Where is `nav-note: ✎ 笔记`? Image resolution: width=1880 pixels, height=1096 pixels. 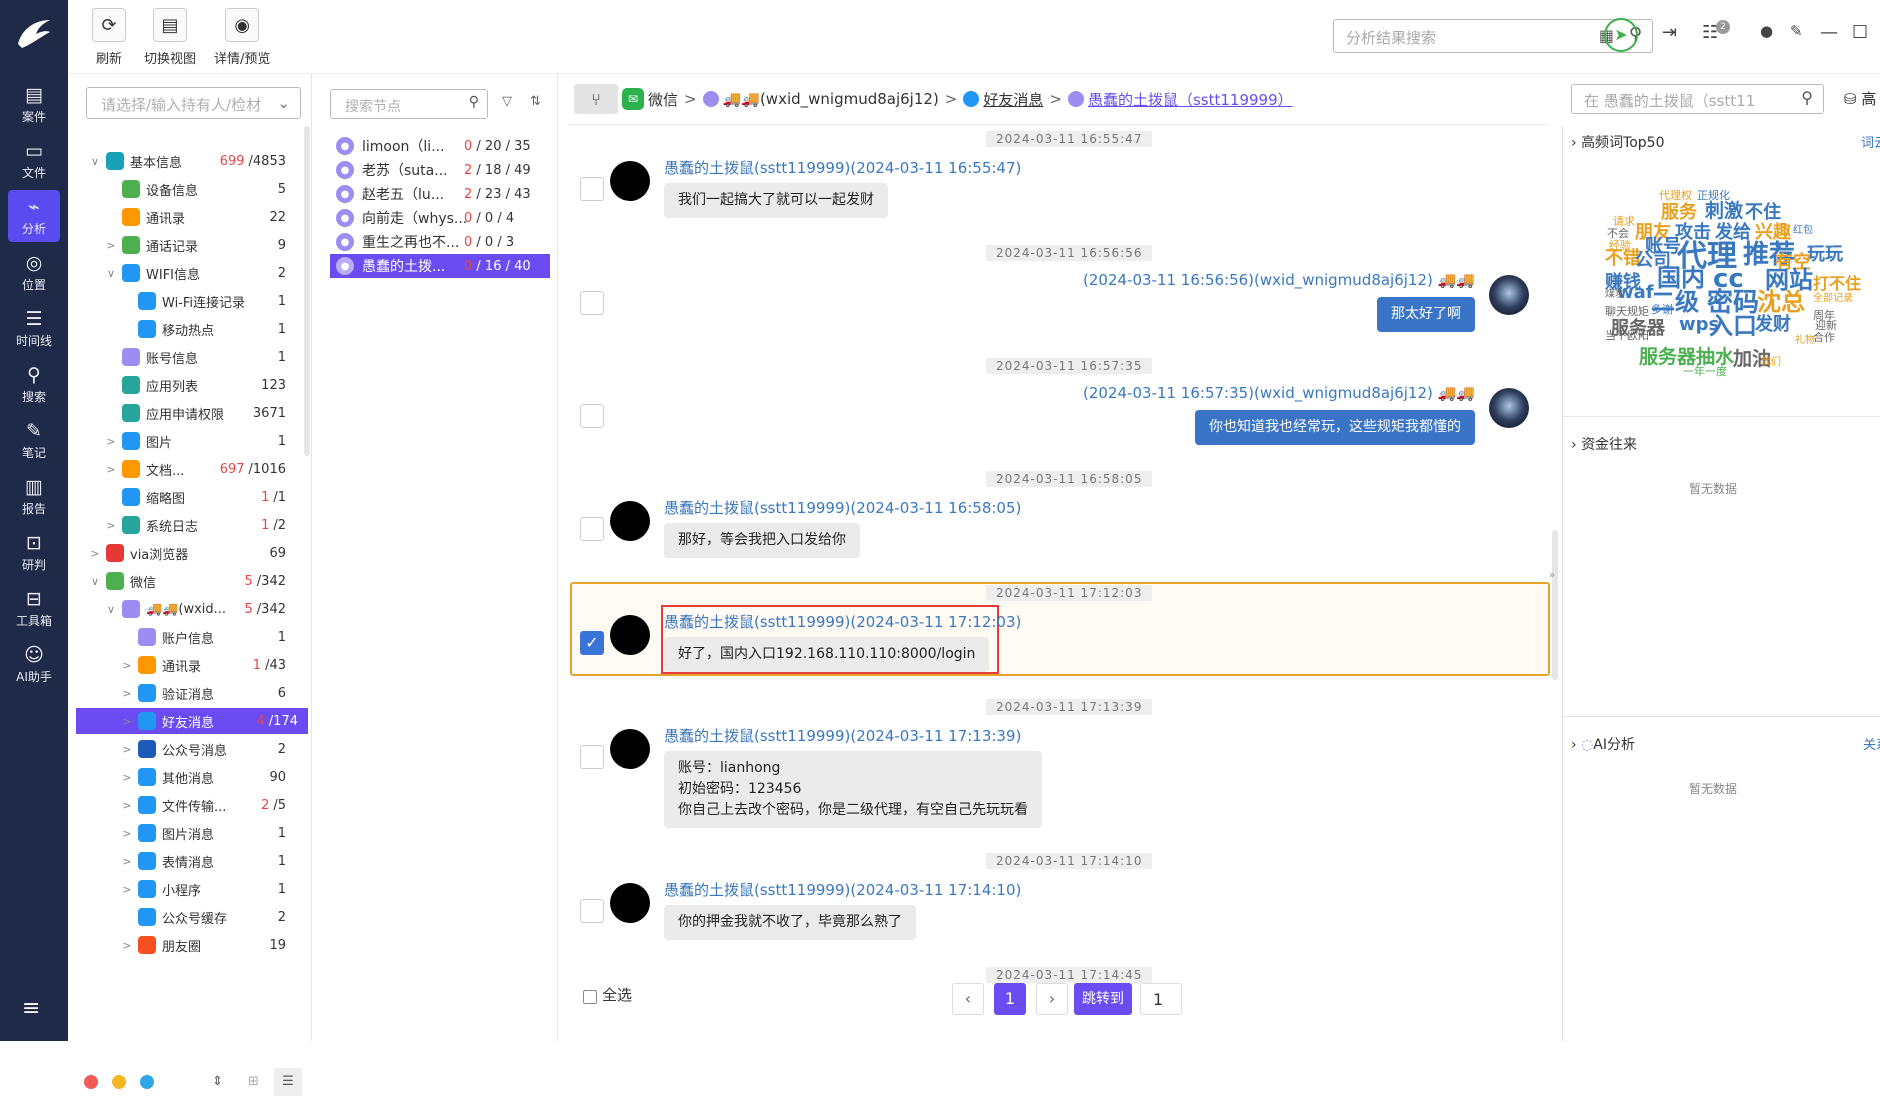 nav-note: ✎ 笔记 is located at coordinates (34, 440).